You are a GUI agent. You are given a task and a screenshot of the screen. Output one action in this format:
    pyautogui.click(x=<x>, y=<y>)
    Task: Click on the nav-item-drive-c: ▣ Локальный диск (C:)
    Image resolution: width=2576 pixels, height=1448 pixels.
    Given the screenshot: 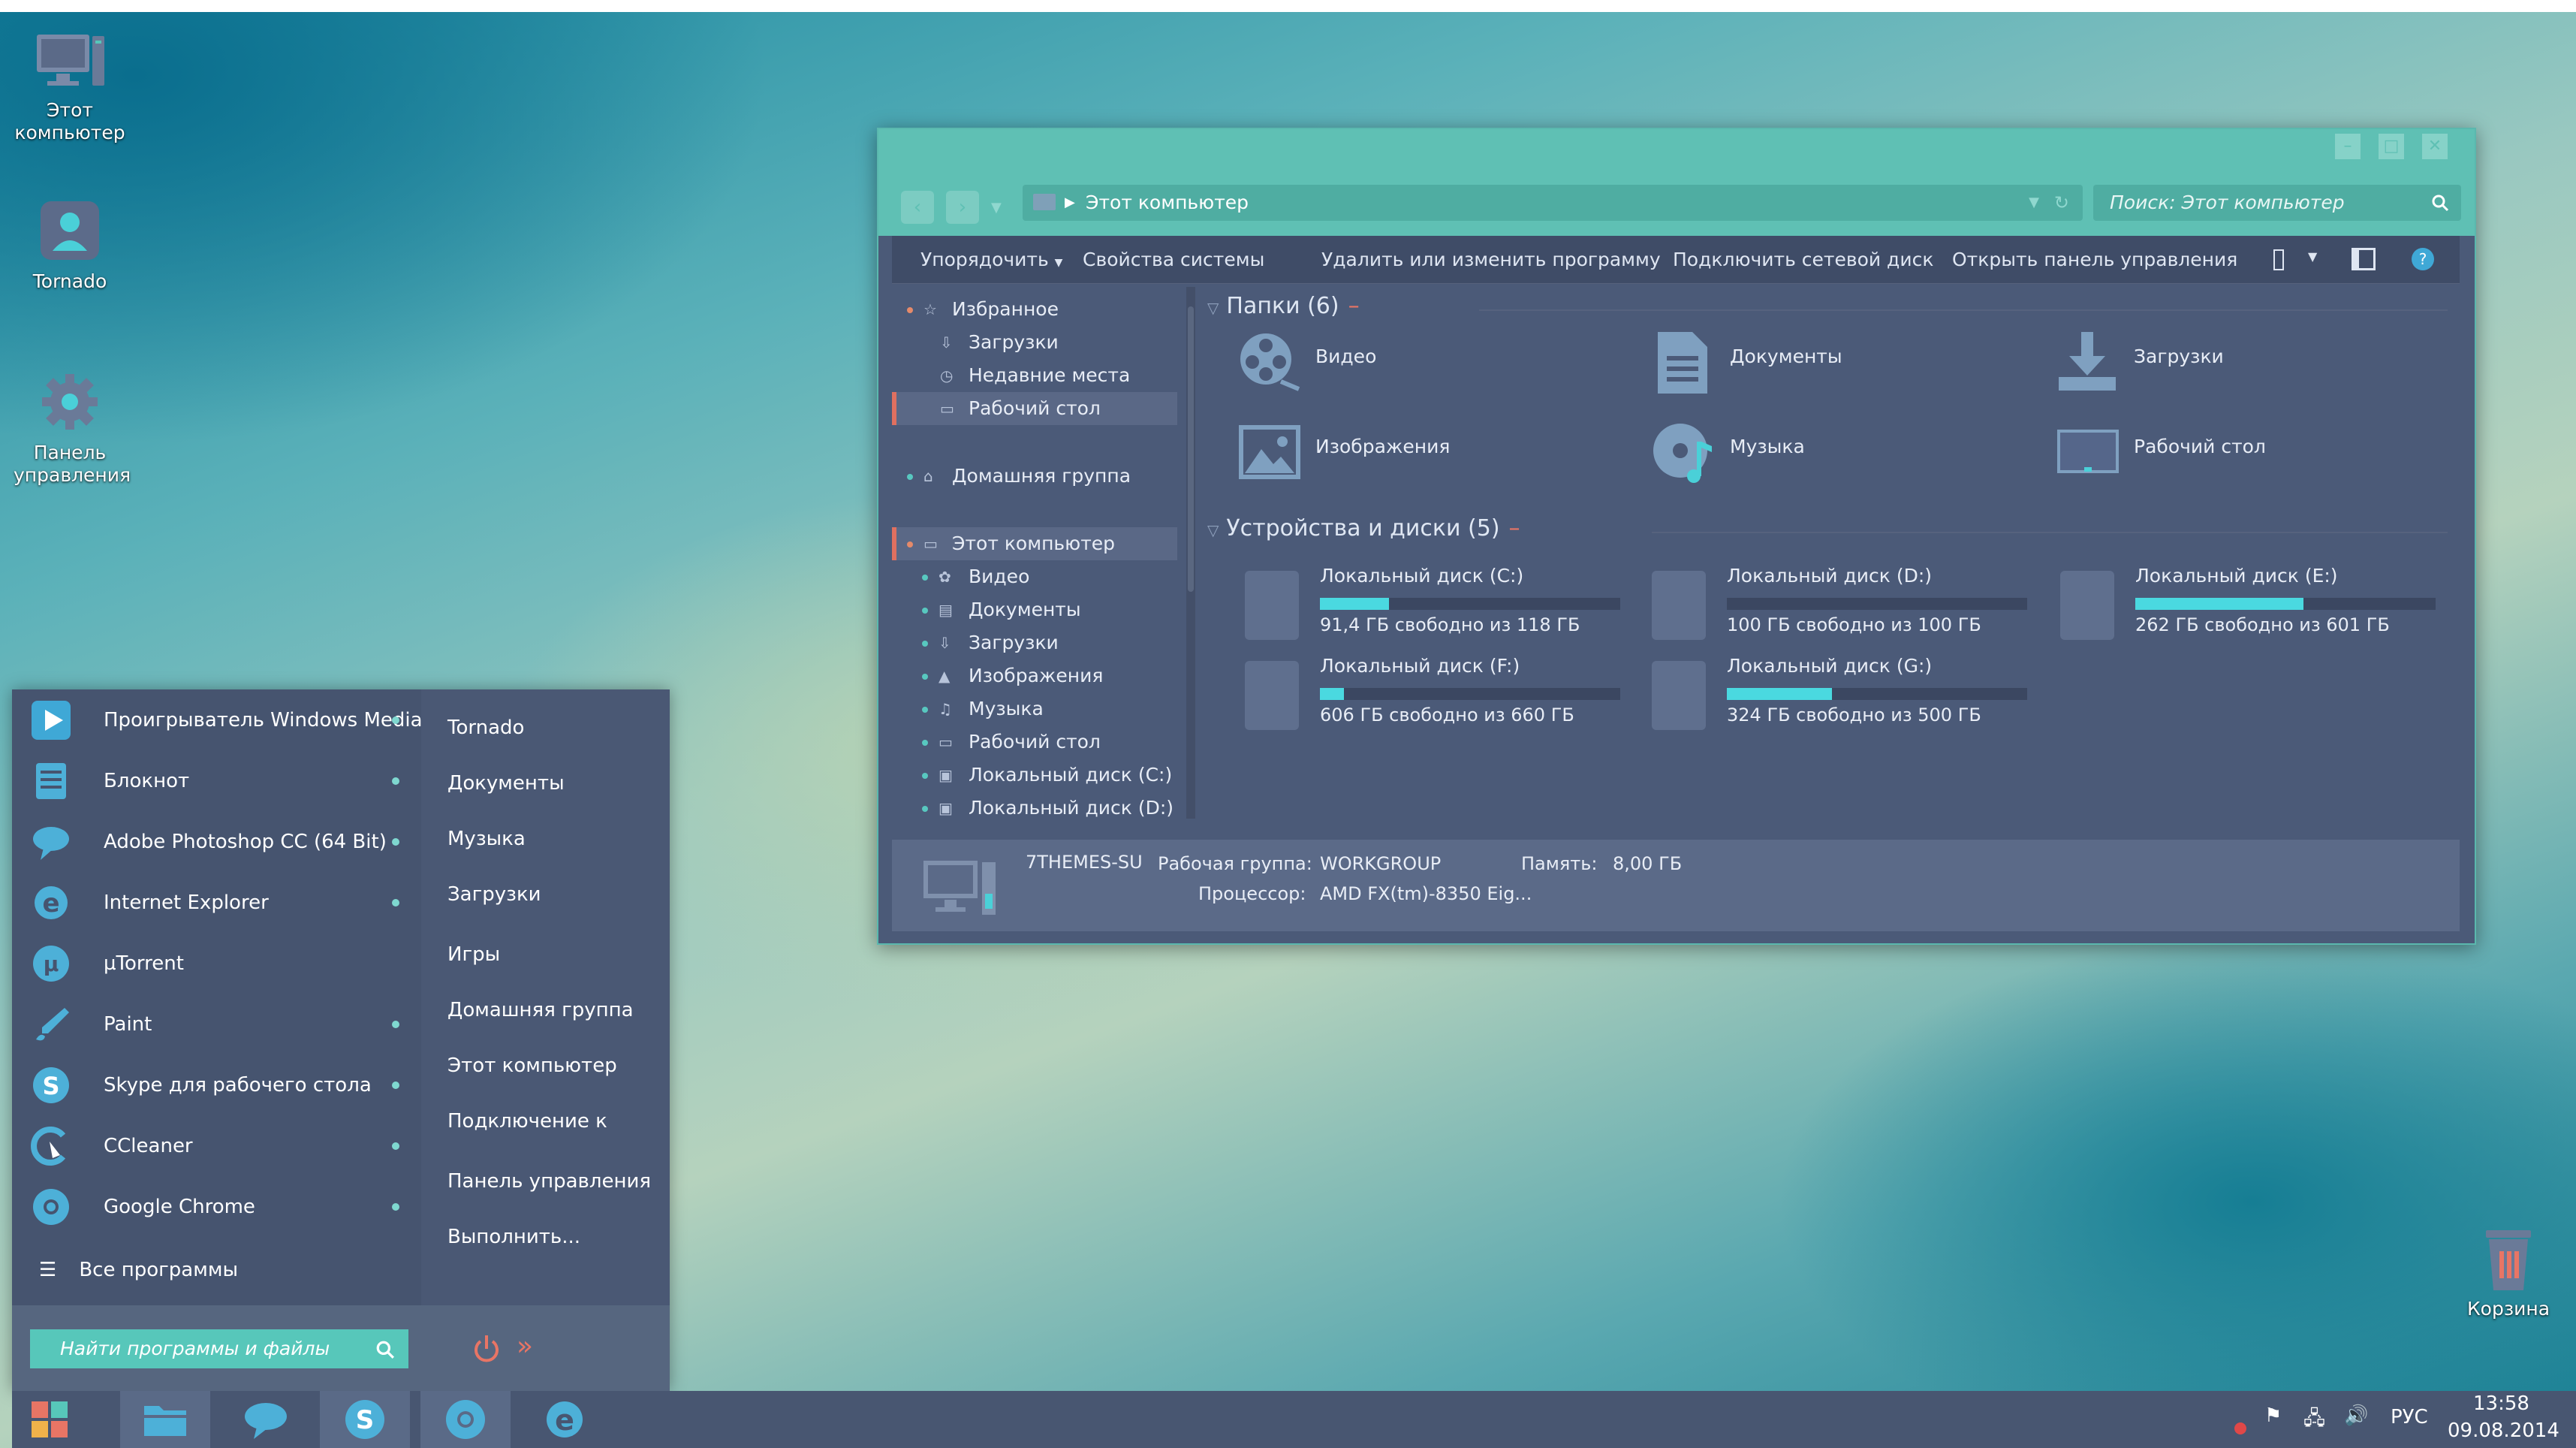 What is the action you would take?
    pyautogui.click(x=1034, y=775)
    